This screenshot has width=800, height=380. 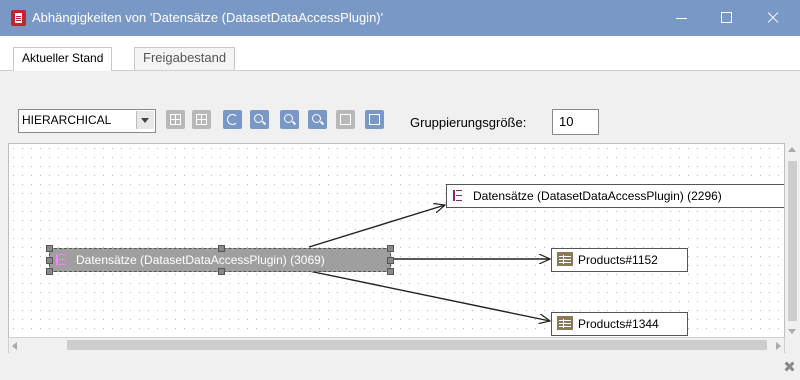 I want to click on scroll-up-icon, so click(x=792, y=149).